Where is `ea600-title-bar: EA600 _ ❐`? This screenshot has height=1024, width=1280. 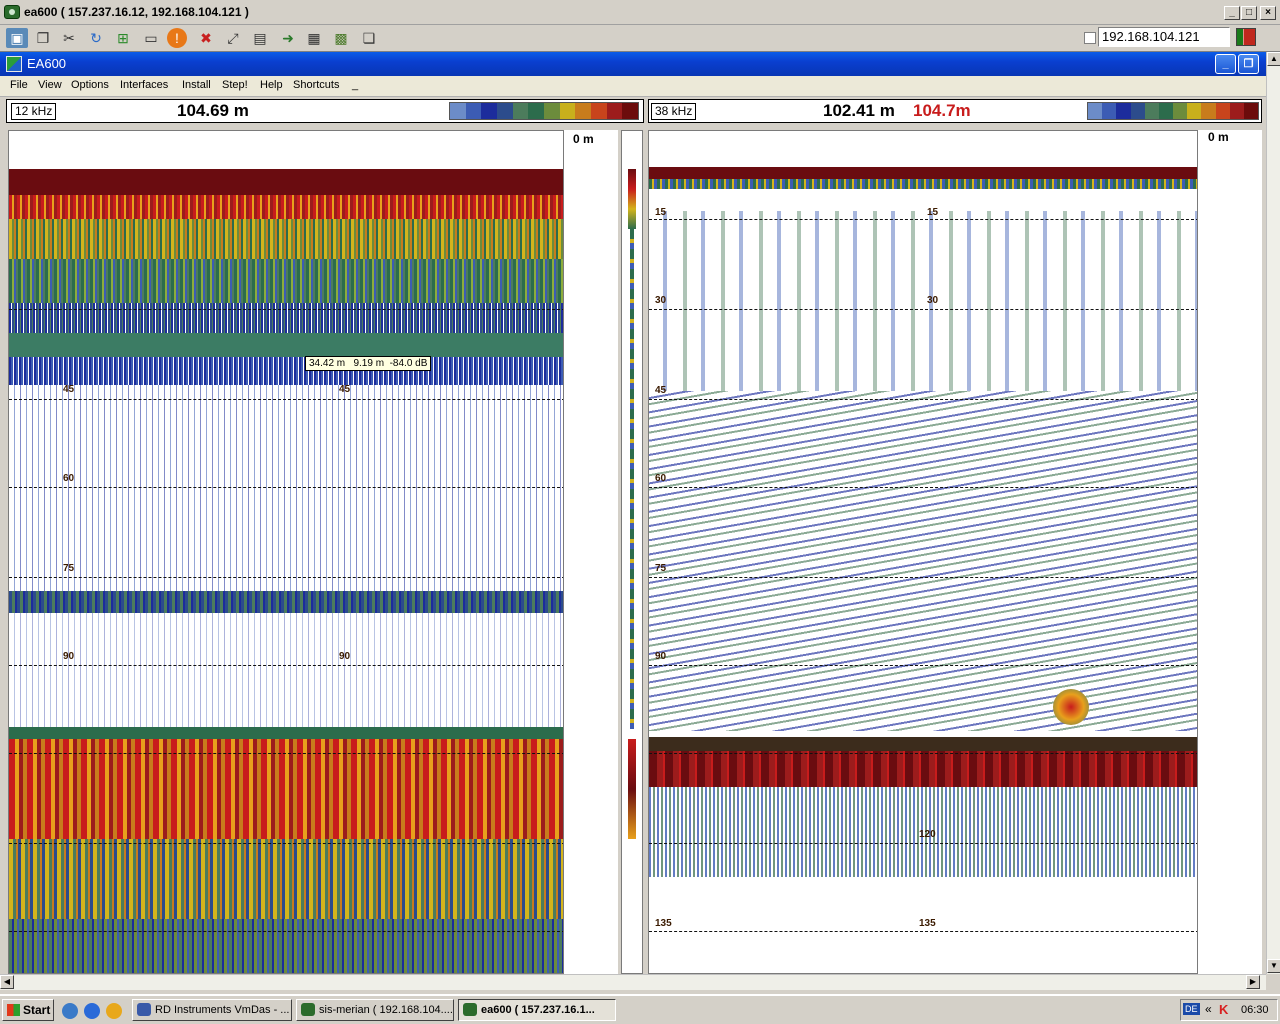 ea600-title-bar: EA600 _ ❐ is located at coordinates (633, 64).